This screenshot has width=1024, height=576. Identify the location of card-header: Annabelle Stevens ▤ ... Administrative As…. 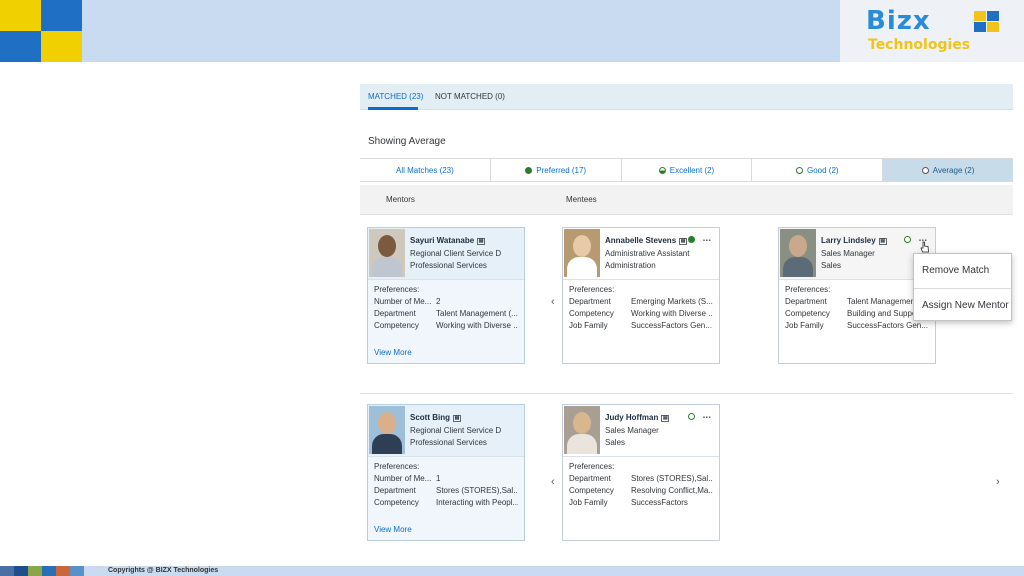
(641, 254).